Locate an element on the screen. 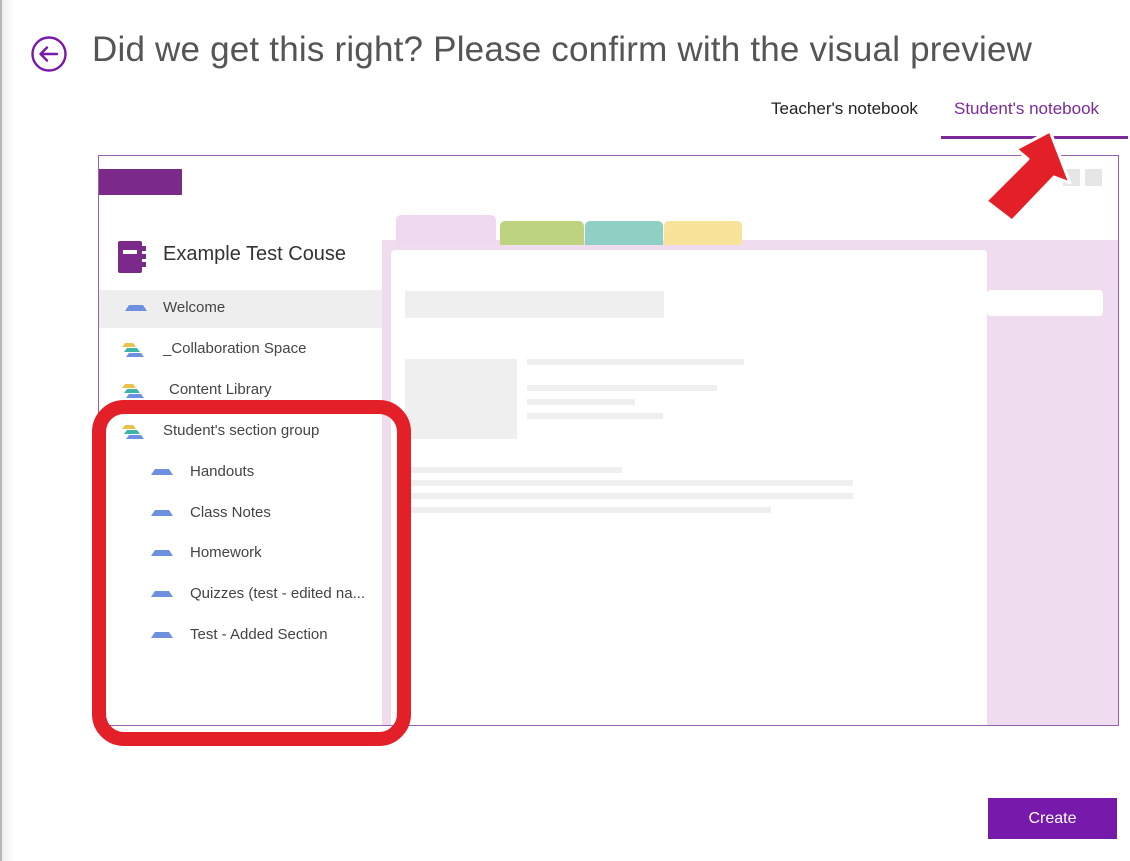 The height and width of the screenshot is (861, 1130). nav-item-label: Welcome is located at coordinates (194, 307).